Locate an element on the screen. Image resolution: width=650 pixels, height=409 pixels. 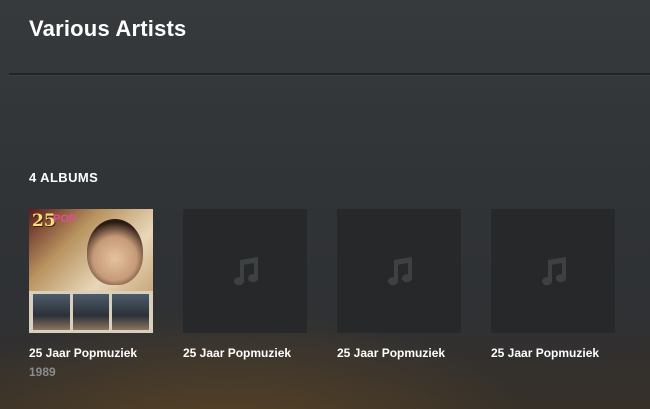
album-card-4: 25 Jaar Popmuziek is located at coordinates (553, 294).